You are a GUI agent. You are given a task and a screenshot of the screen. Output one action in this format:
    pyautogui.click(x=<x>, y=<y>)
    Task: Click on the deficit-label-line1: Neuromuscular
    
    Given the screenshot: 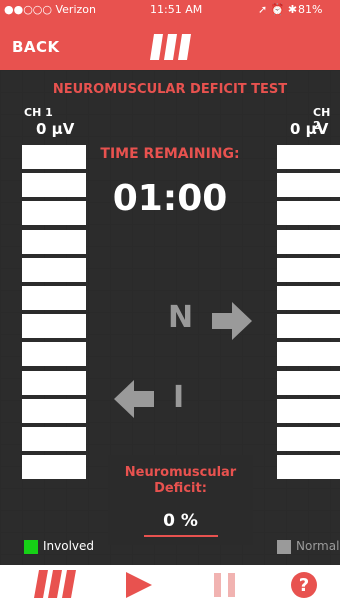 What is the action you would take?
    pyautogui.click(x=180, y=472)
    